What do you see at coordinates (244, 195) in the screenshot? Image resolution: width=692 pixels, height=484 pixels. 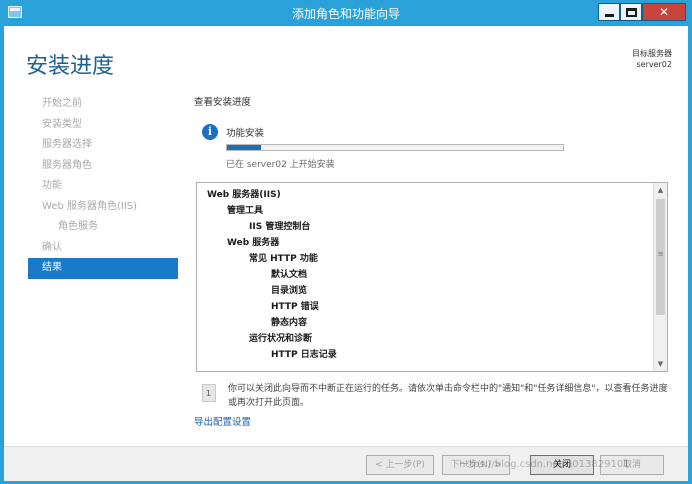 I see `tree-item: Web 服务器(IIS)` at bounding box center [244, 195].